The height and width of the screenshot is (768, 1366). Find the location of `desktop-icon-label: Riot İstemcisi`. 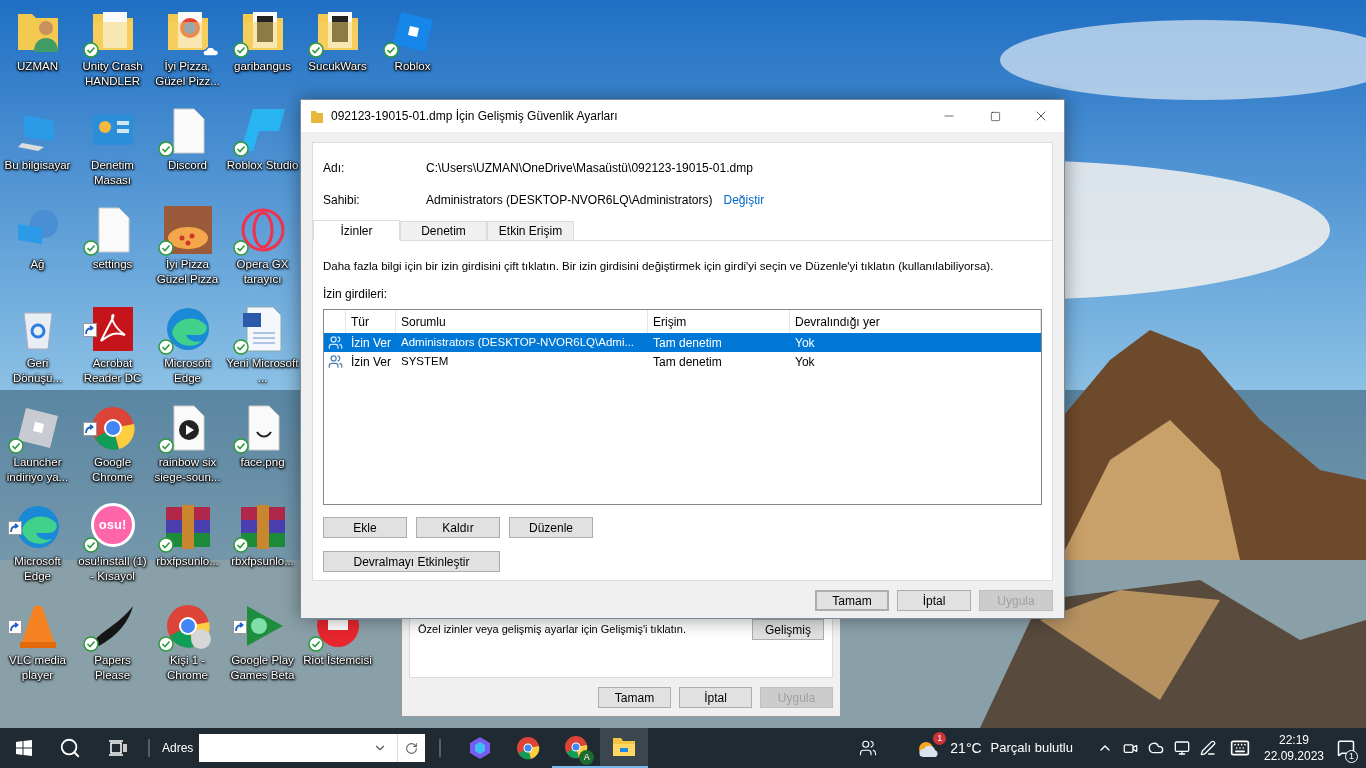

desktop-icon-label: Riot İstemcisi is located at coordinates (337, 660).